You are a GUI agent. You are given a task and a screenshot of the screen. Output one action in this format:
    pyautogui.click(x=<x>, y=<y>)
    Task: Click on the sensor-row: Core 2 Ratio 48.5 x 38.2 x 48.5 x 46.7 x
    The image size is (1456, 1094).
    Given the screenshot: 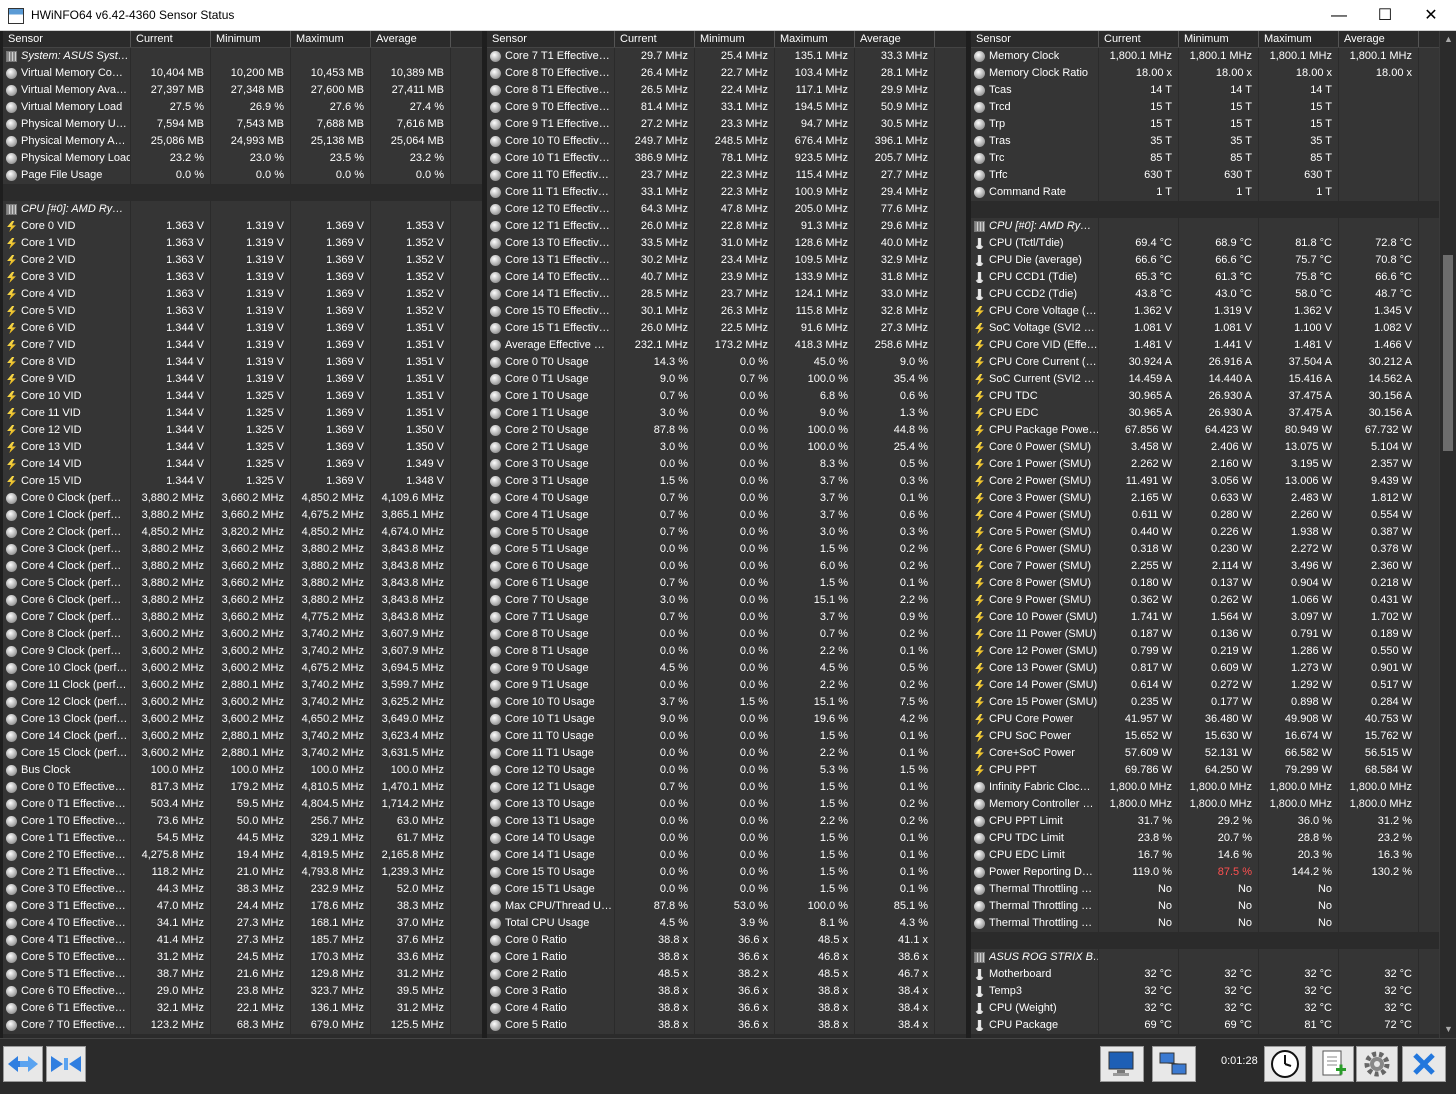 What is the action you would take?
    pyautogui.click(x=726, y=974)
    